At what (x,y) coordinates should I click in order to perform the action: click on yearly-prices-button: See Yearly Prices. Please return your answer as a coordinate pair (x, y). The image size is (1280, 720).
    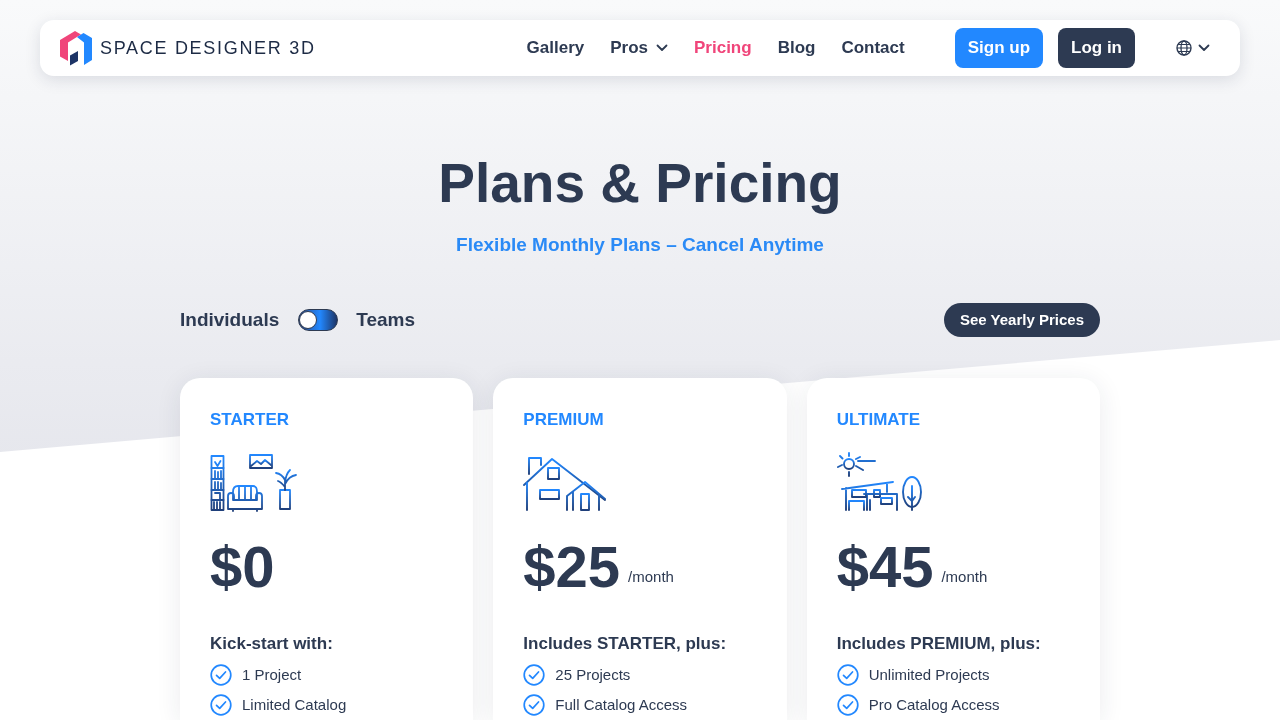
    Looking at the image, I should click on (1022, 320).